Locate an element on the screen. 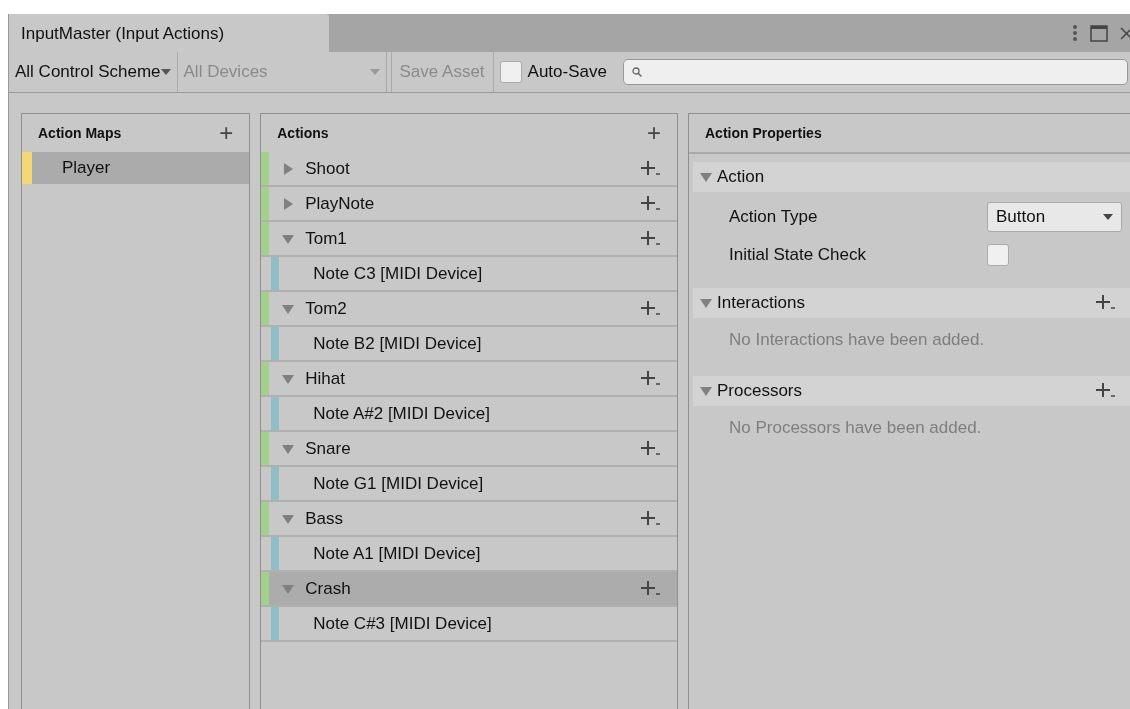  field-label: Initial State Check is located at coordinates (798, 255).